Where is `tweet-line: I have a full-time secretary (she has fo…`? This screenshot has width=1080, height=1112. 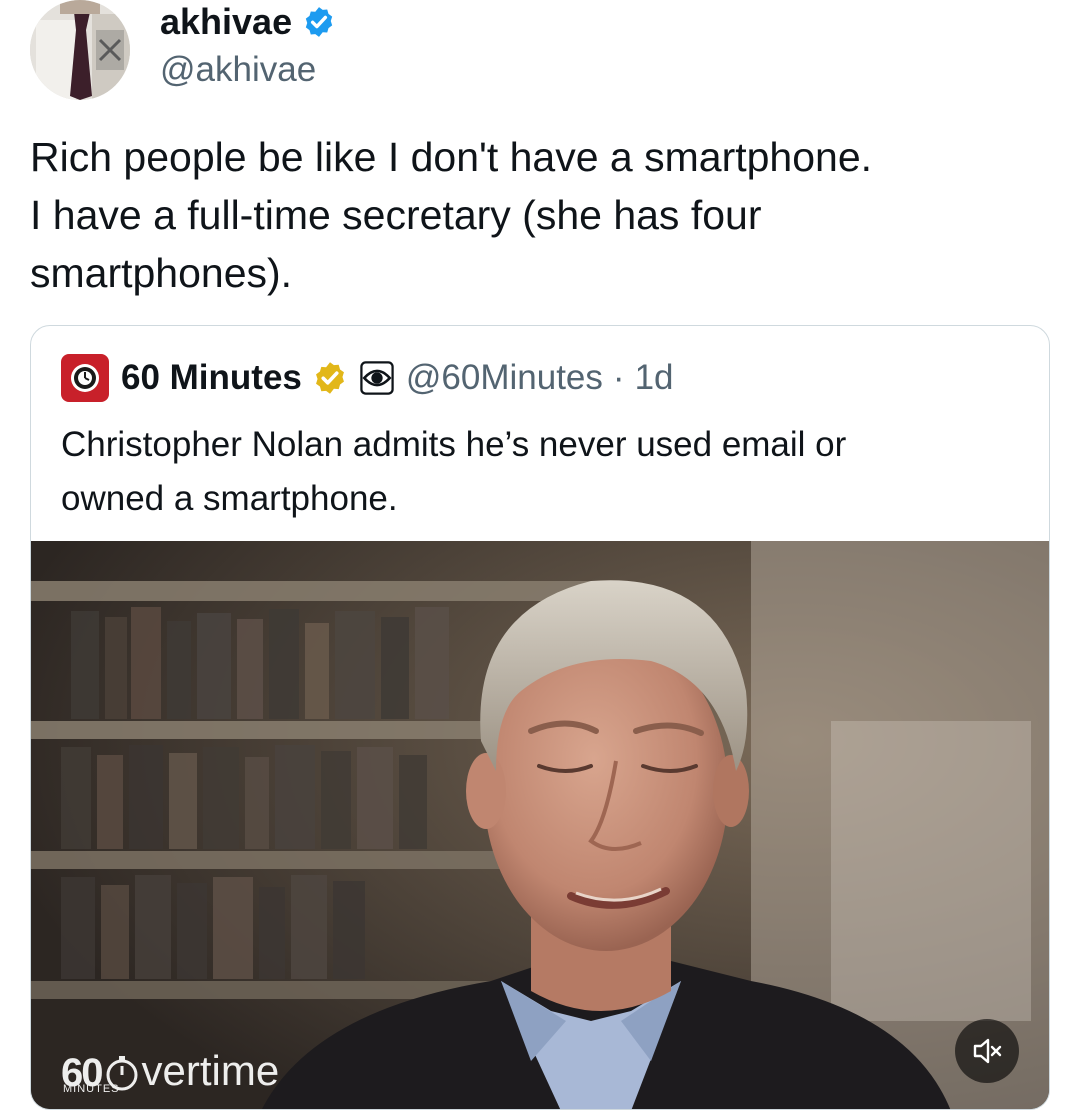 tweet-line: I have a full-time secretary (she has fo… is located at coordinates (396, 215).